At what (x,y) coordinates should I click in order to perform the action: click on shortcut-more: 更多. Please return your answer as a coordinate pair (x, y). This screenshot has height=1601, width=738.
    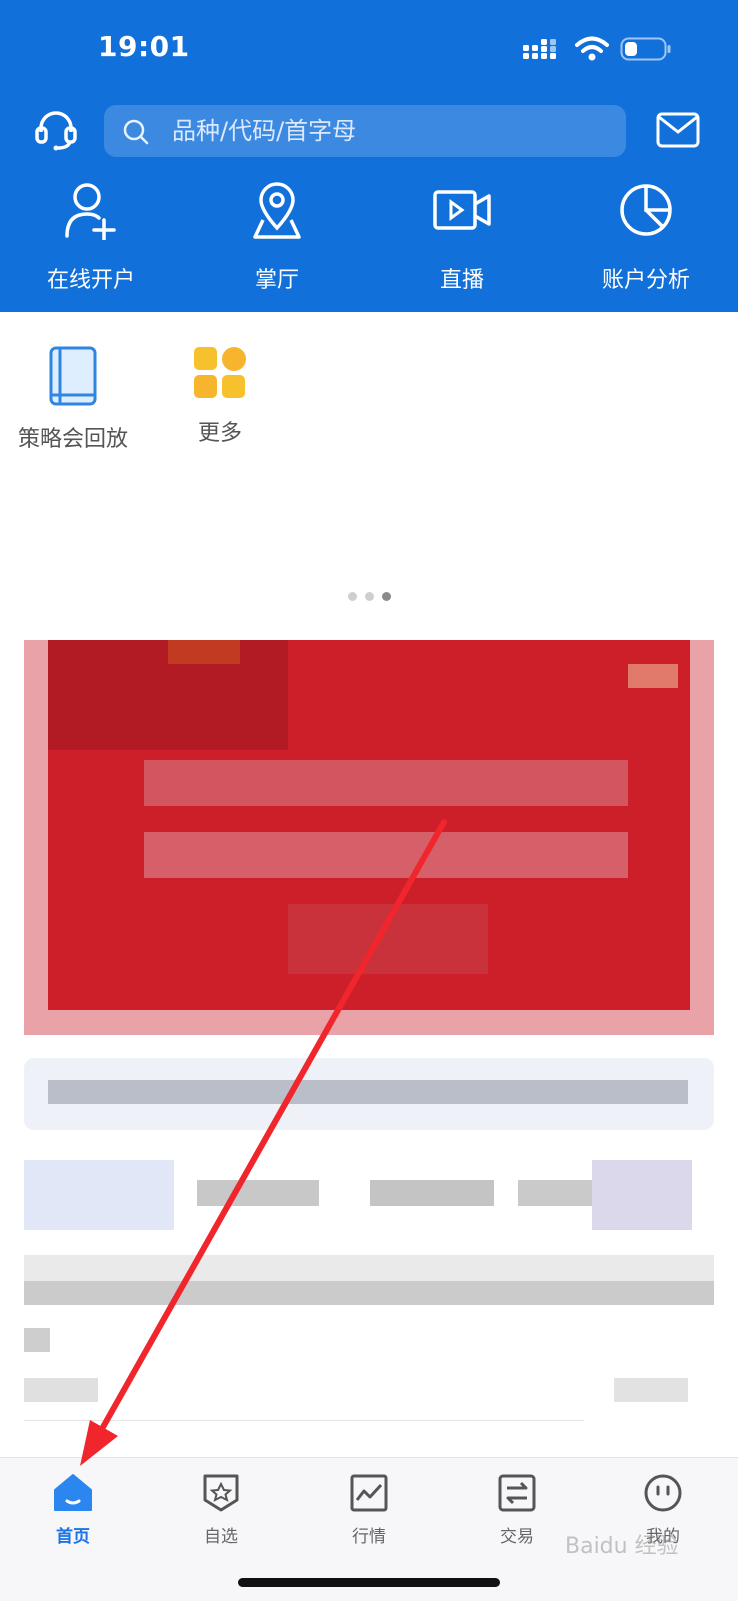
    Looking at the image, I should click on (220, 396).